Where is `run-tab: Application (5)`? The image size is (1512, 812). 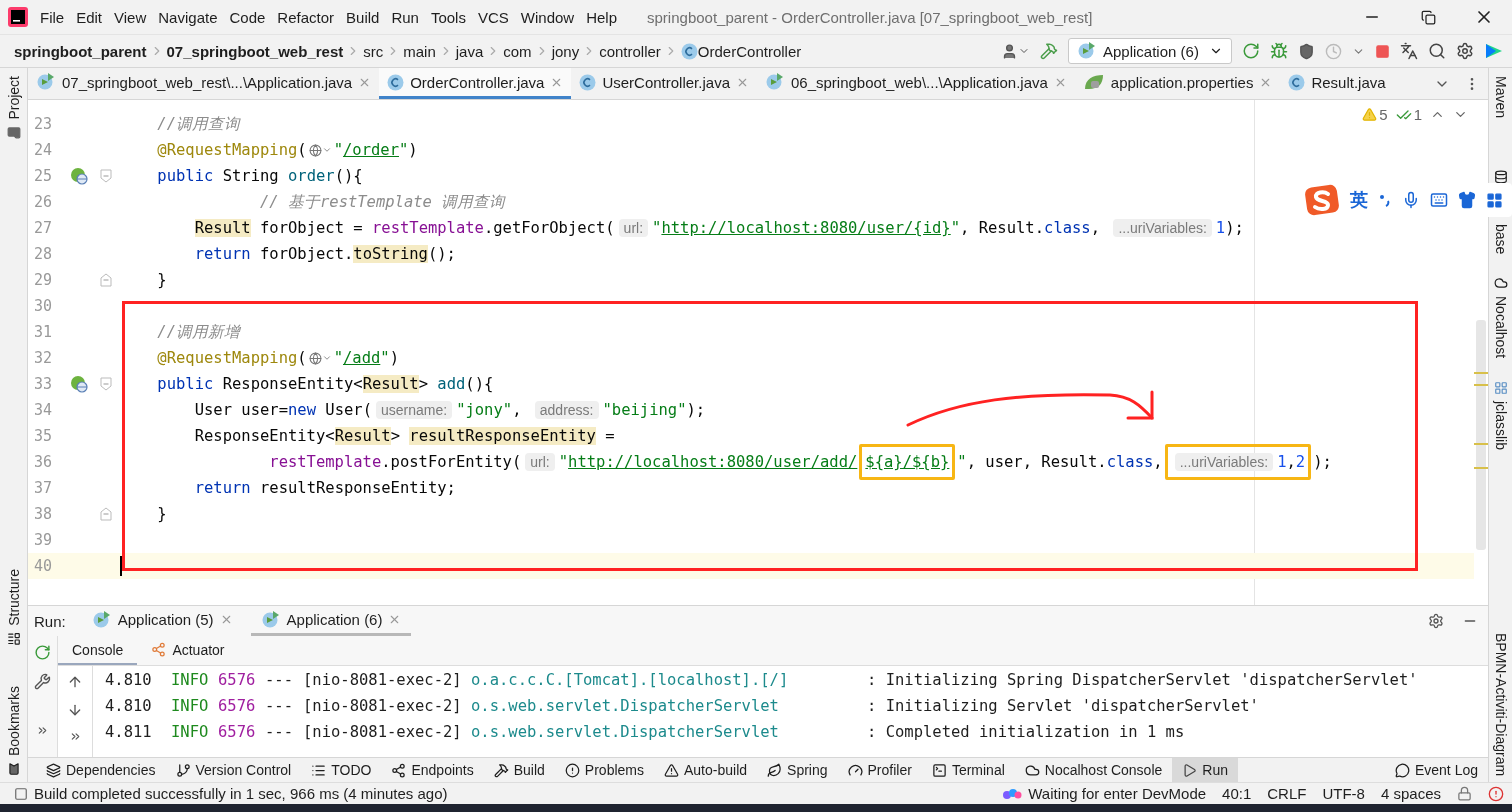 run-tab: Application (5) is located at coordinates (162, 621).